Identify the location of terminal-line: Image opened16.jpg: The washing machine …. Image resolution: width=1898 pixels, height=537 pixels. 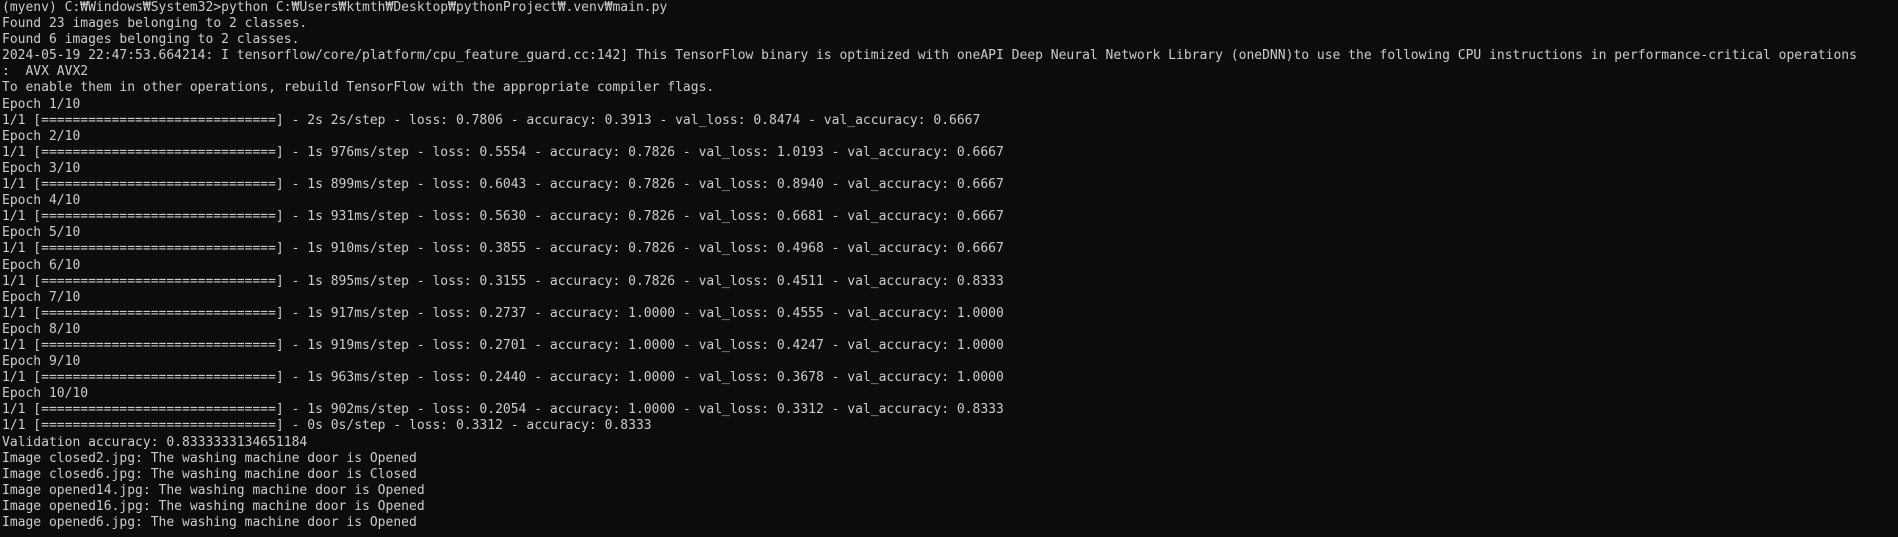
(213, 506).